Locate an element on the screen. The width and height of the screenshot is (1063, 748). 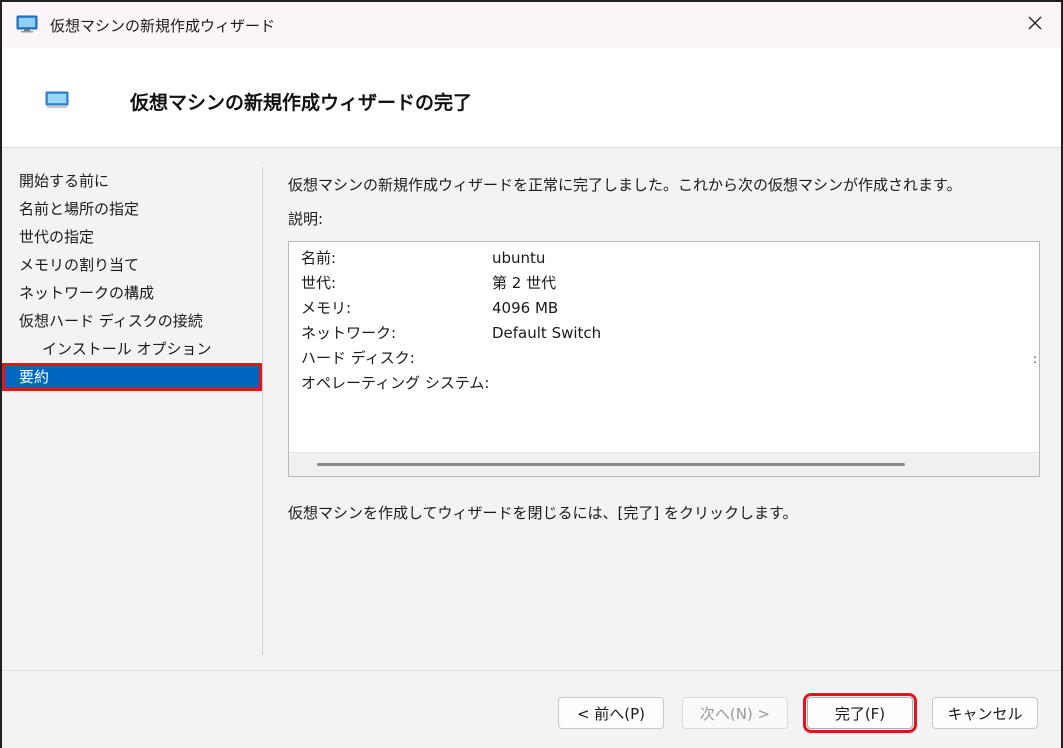
scrollbar-thumb is located at coordinates (611, 464).